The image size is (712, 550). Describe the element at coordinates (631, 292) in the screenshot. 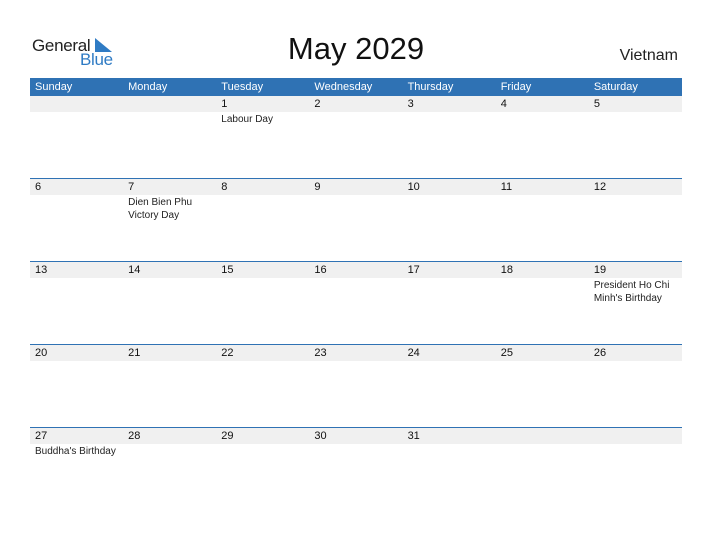

I see `holiday-label: President Ho Chi Minh's Birthday` at that location.